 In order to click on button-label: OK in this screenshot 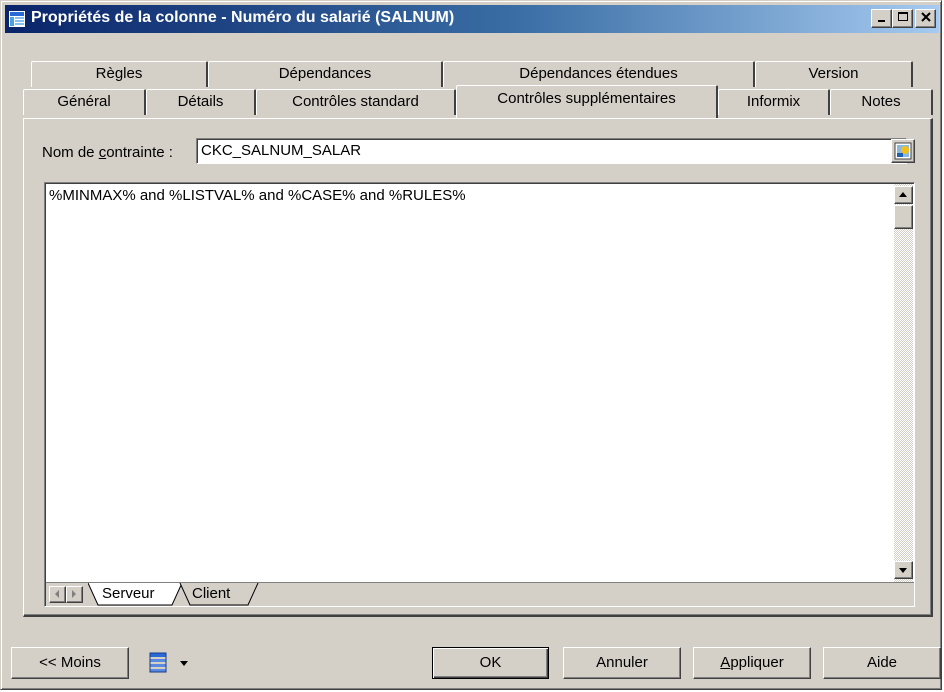, I will do `click(490, 662)`.